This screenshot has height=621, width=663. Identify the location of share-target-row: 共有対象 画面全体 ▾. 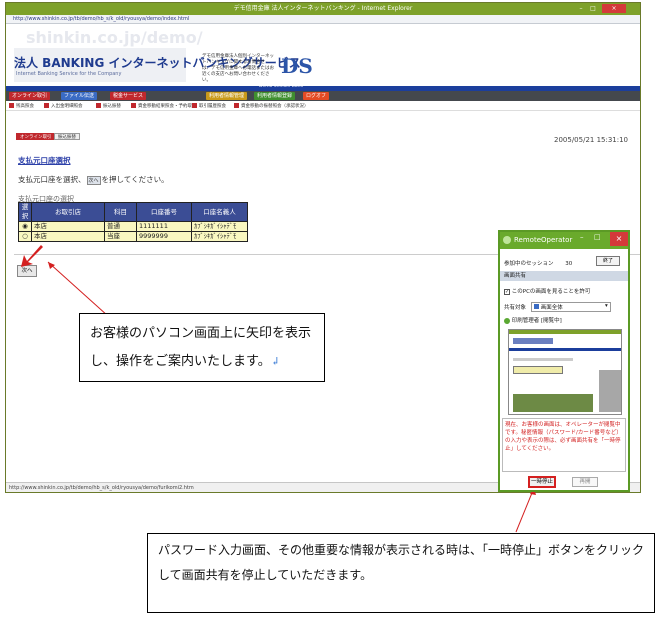
(557, 307).